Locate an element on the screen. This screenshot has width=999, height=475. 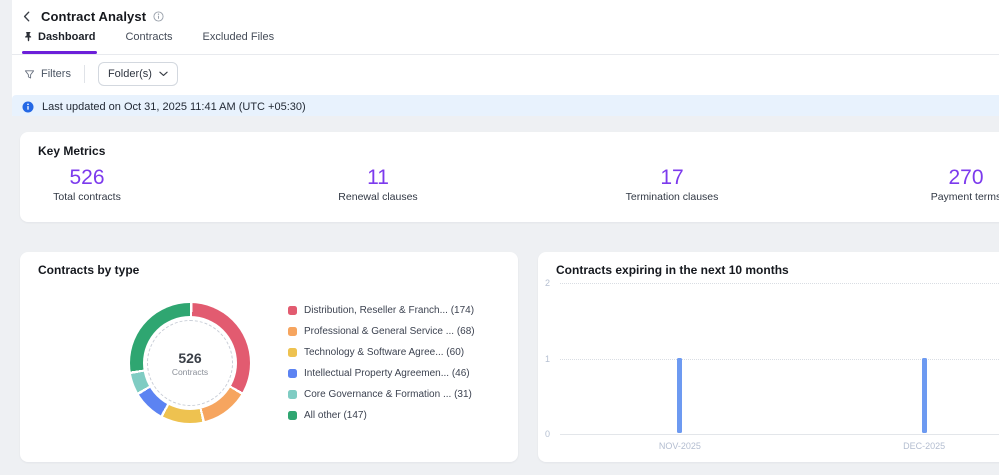
x-axis-label: DEC-2025 is located at coordinates (924, 446).